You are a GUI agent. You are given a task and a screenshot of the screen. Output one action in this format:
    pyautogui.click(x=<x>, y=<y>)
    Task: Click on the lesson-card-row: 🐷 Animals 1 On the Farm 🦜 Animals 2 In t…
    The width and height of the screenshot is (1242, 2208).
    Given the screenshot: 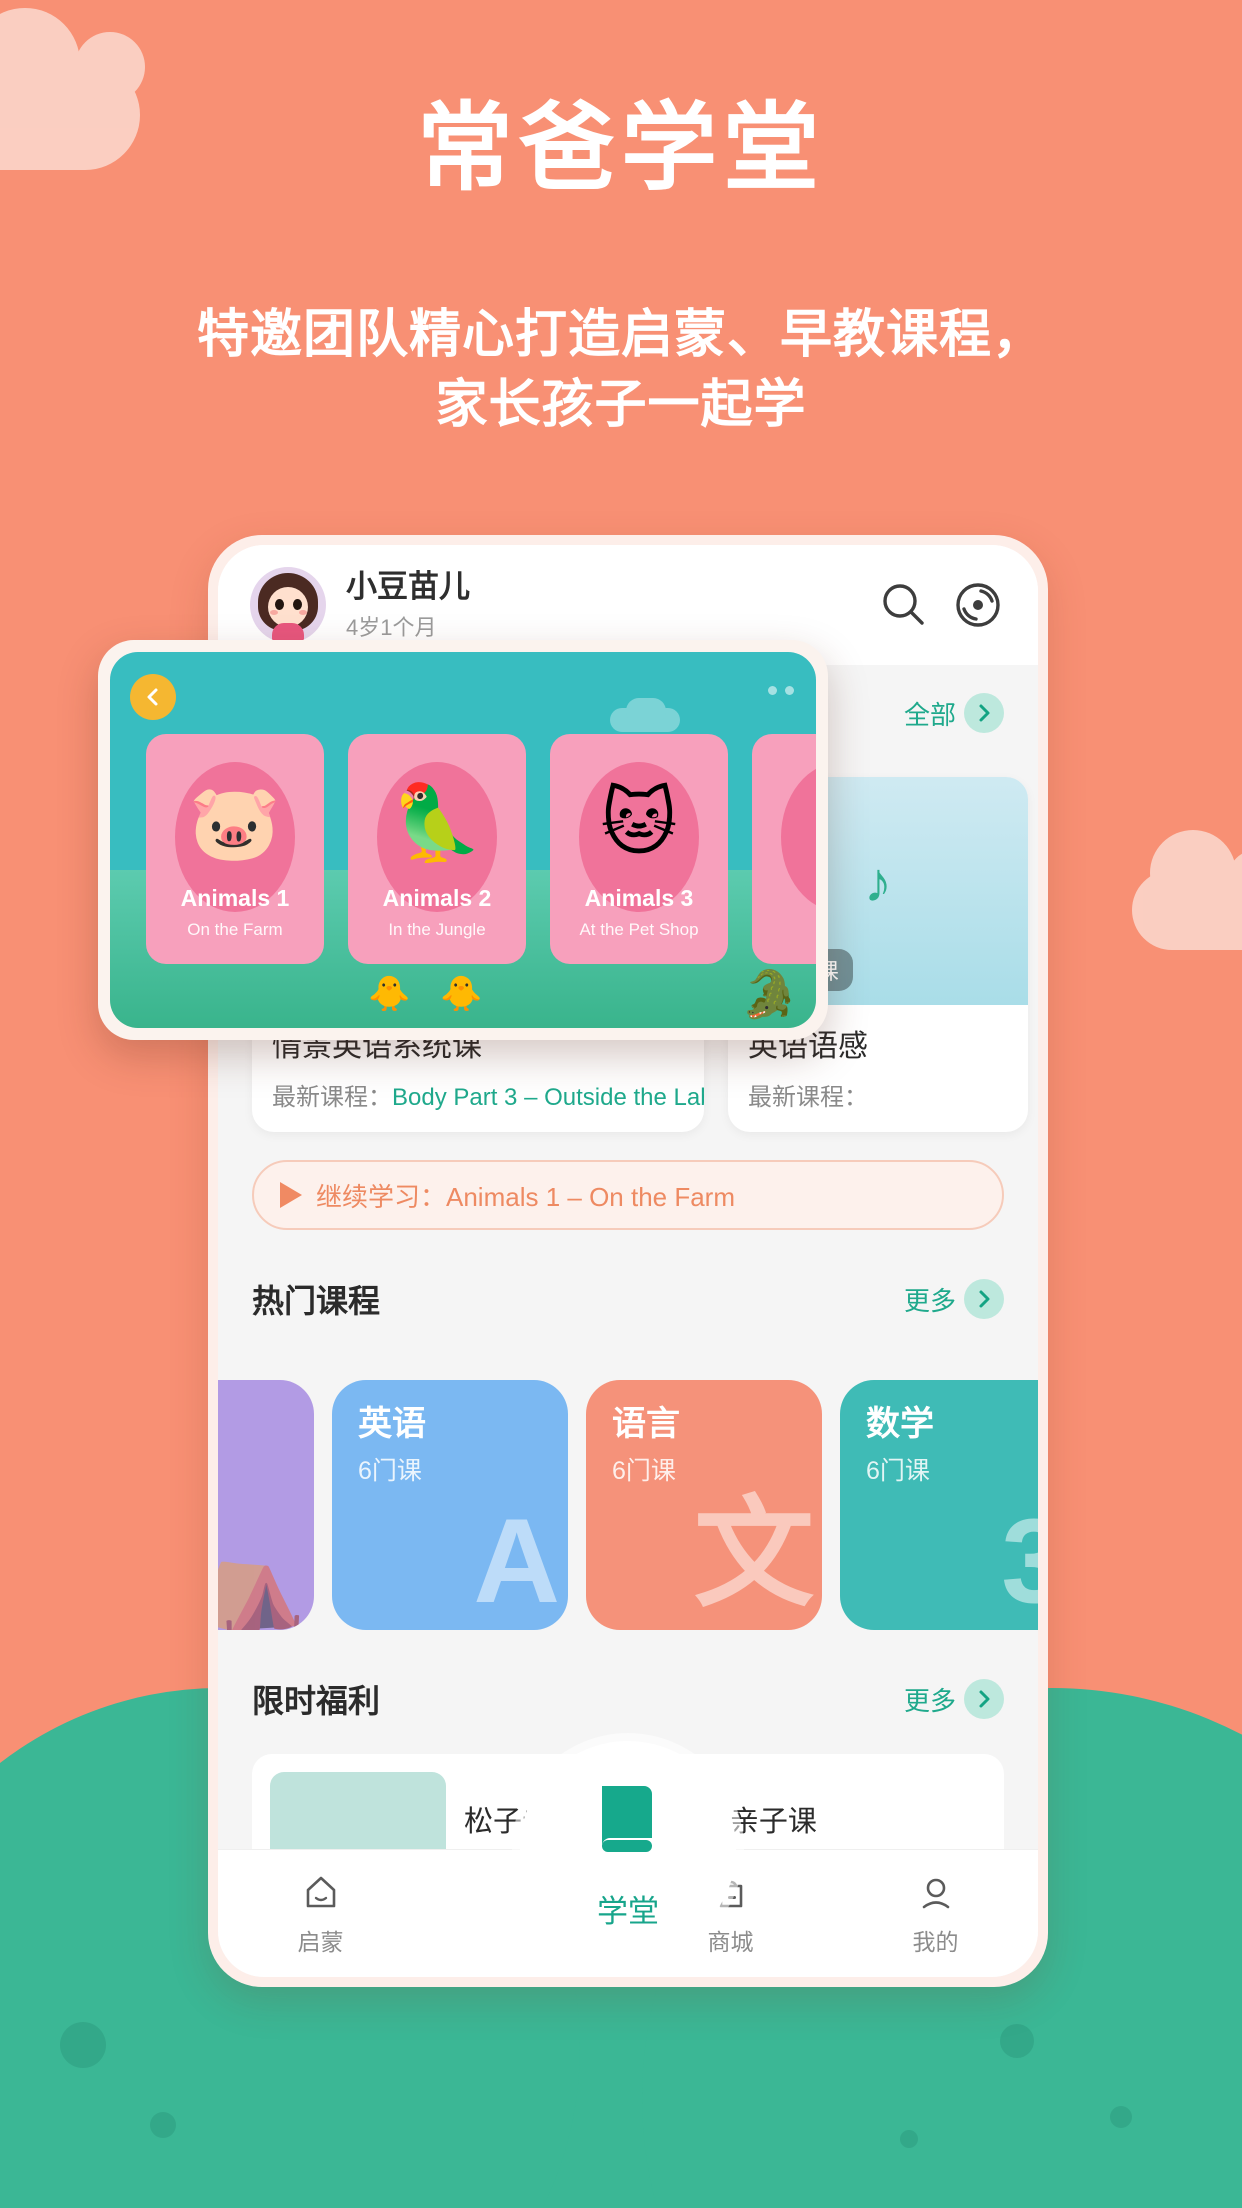 What is the action you would take?
    pyautogui.click(x=481, y=849)
    